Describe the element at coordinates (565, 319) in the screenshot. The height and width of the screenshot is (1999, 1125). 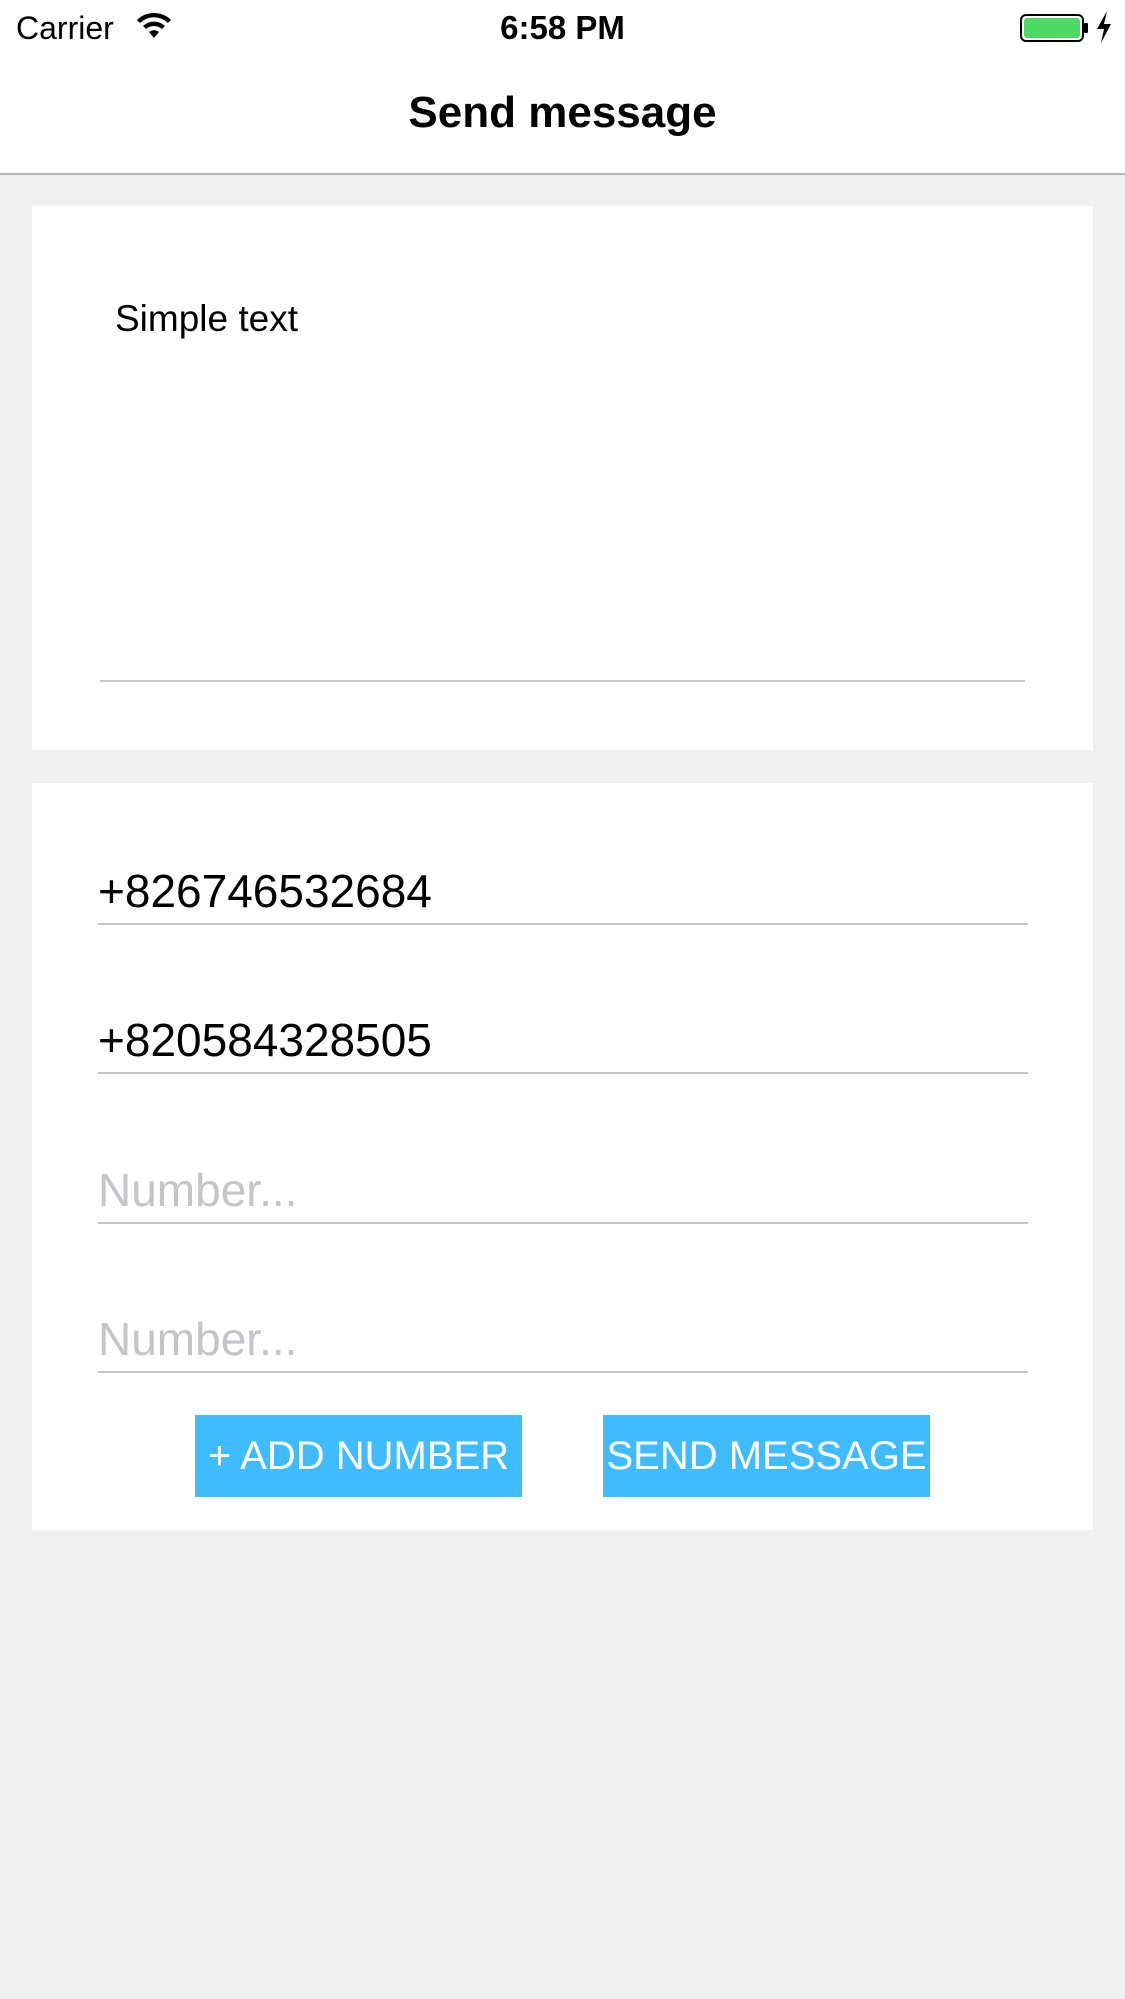
I see `message-text-area: Simple text` at that location.